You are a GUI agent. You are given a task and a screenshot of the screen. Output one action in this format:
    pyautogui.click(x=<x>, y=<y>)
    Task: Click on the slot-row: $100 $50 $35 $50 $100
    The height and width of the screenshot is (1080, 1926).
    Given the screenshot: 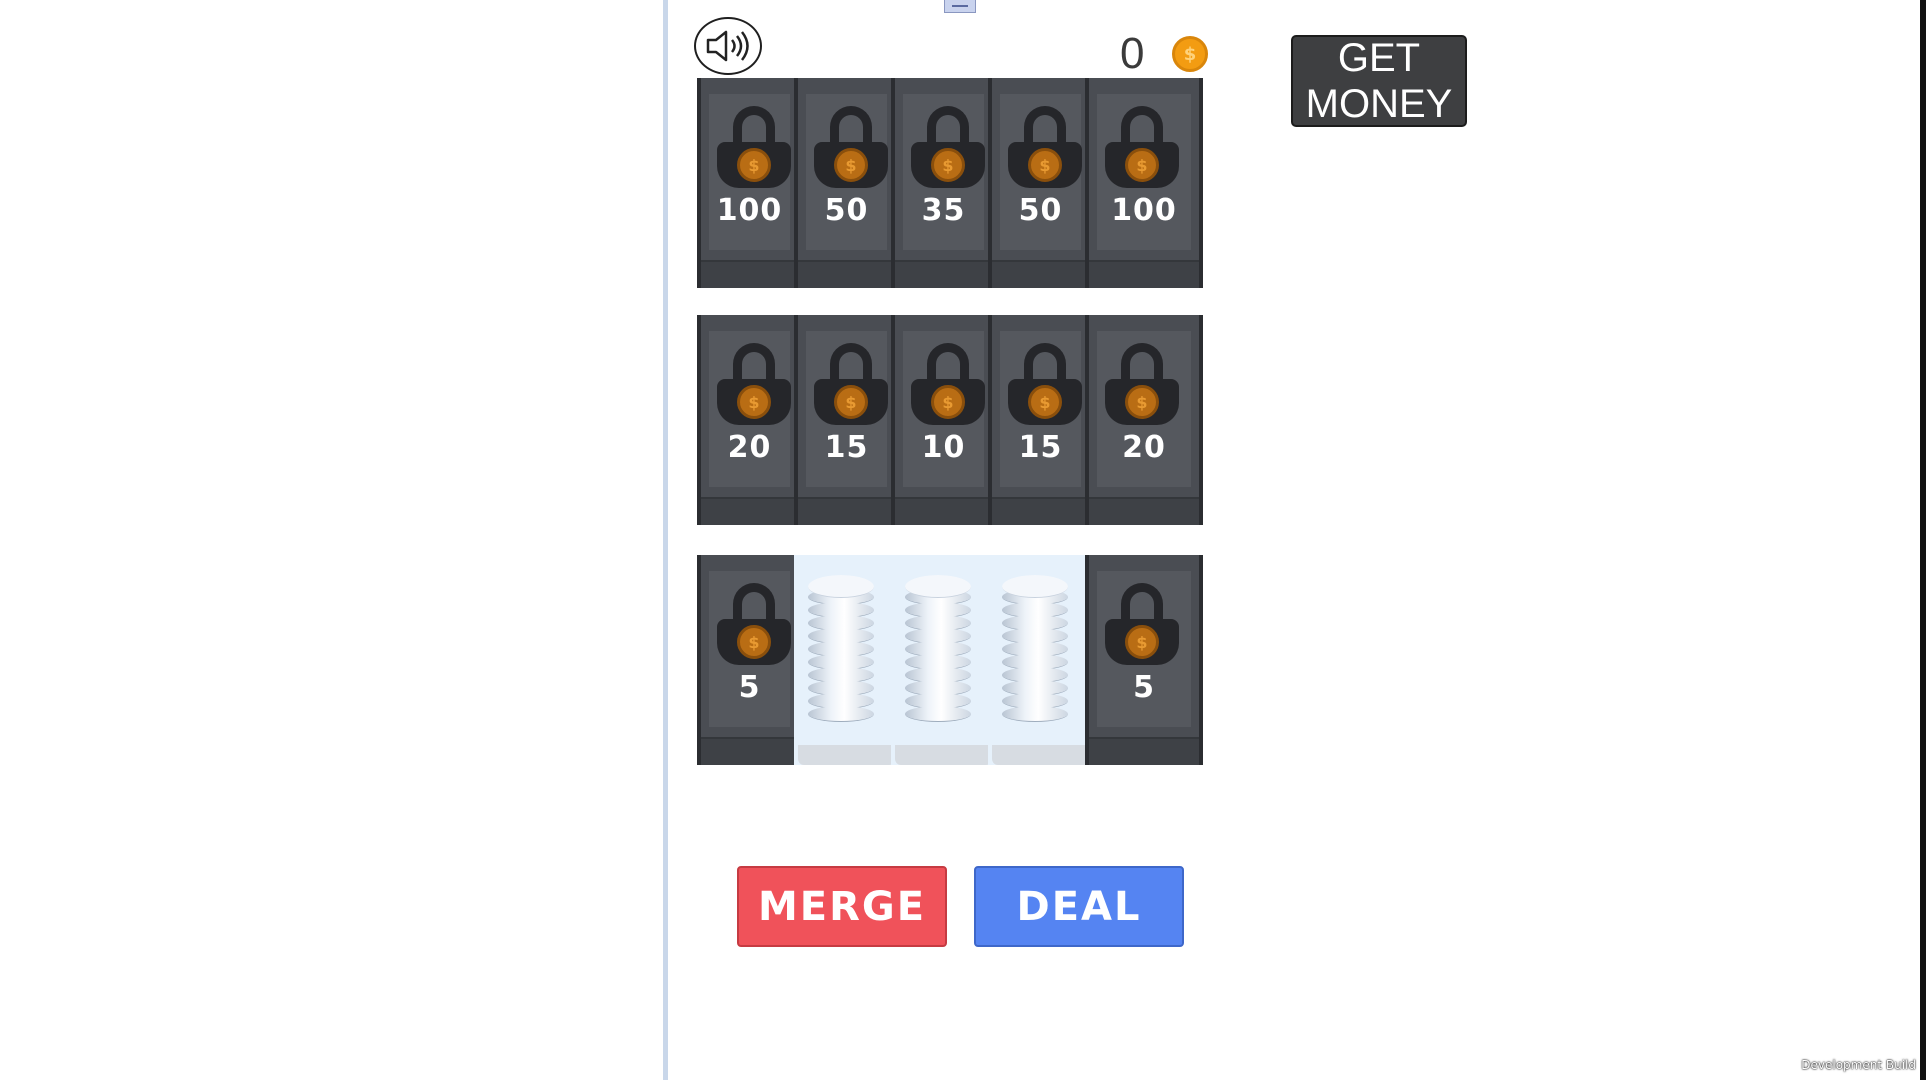 What is the action you would take?
    pyautogui.click(x=953, y=183)
    